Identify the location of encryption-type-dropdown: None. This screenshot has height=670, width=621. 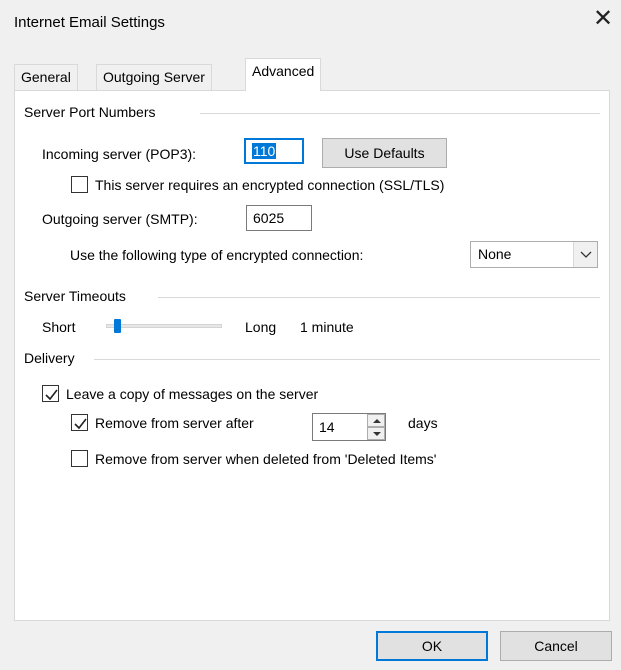
(534, 254).